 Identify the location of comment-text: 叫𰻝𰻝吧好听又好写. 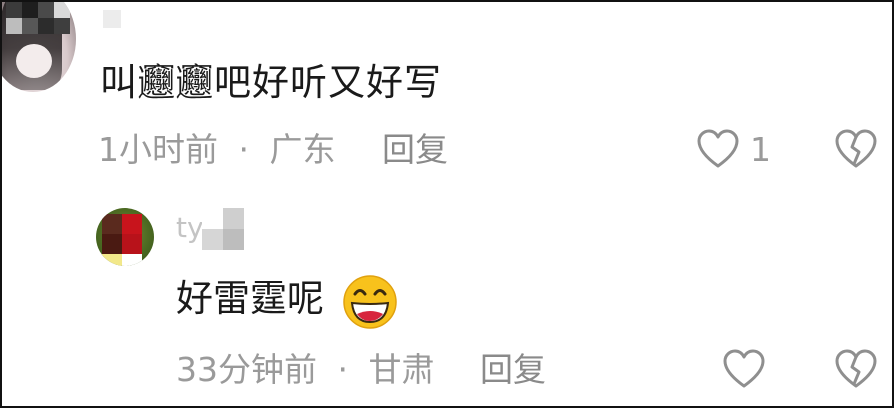
(271, 82).